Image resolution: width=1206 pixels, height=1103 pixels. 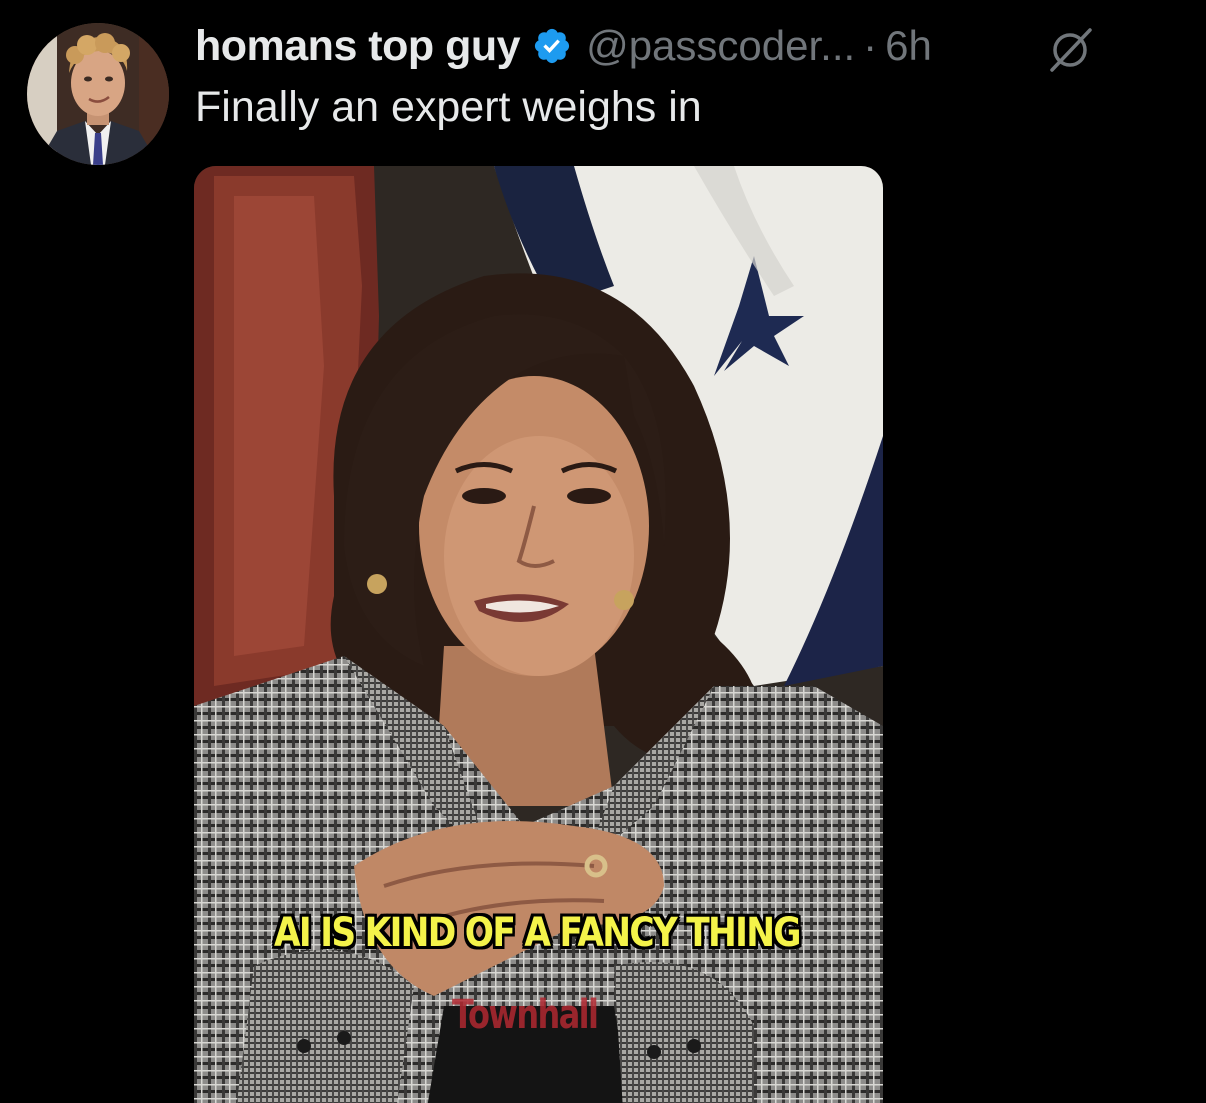 I want to click on grok-icon, so click(x=1070, y=50).